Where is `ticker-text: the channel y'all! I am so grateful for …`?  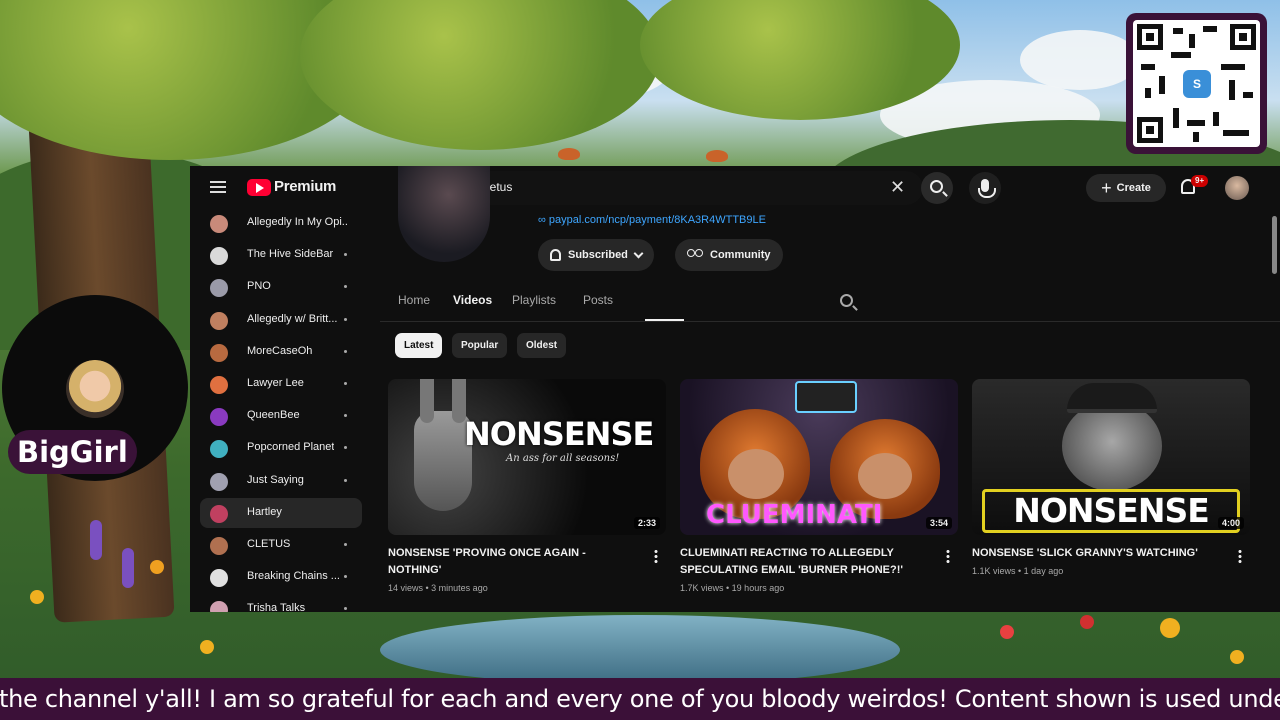 ticker-text: the channel y'all! I am so grateful for … is located at coordinates (640, 699).